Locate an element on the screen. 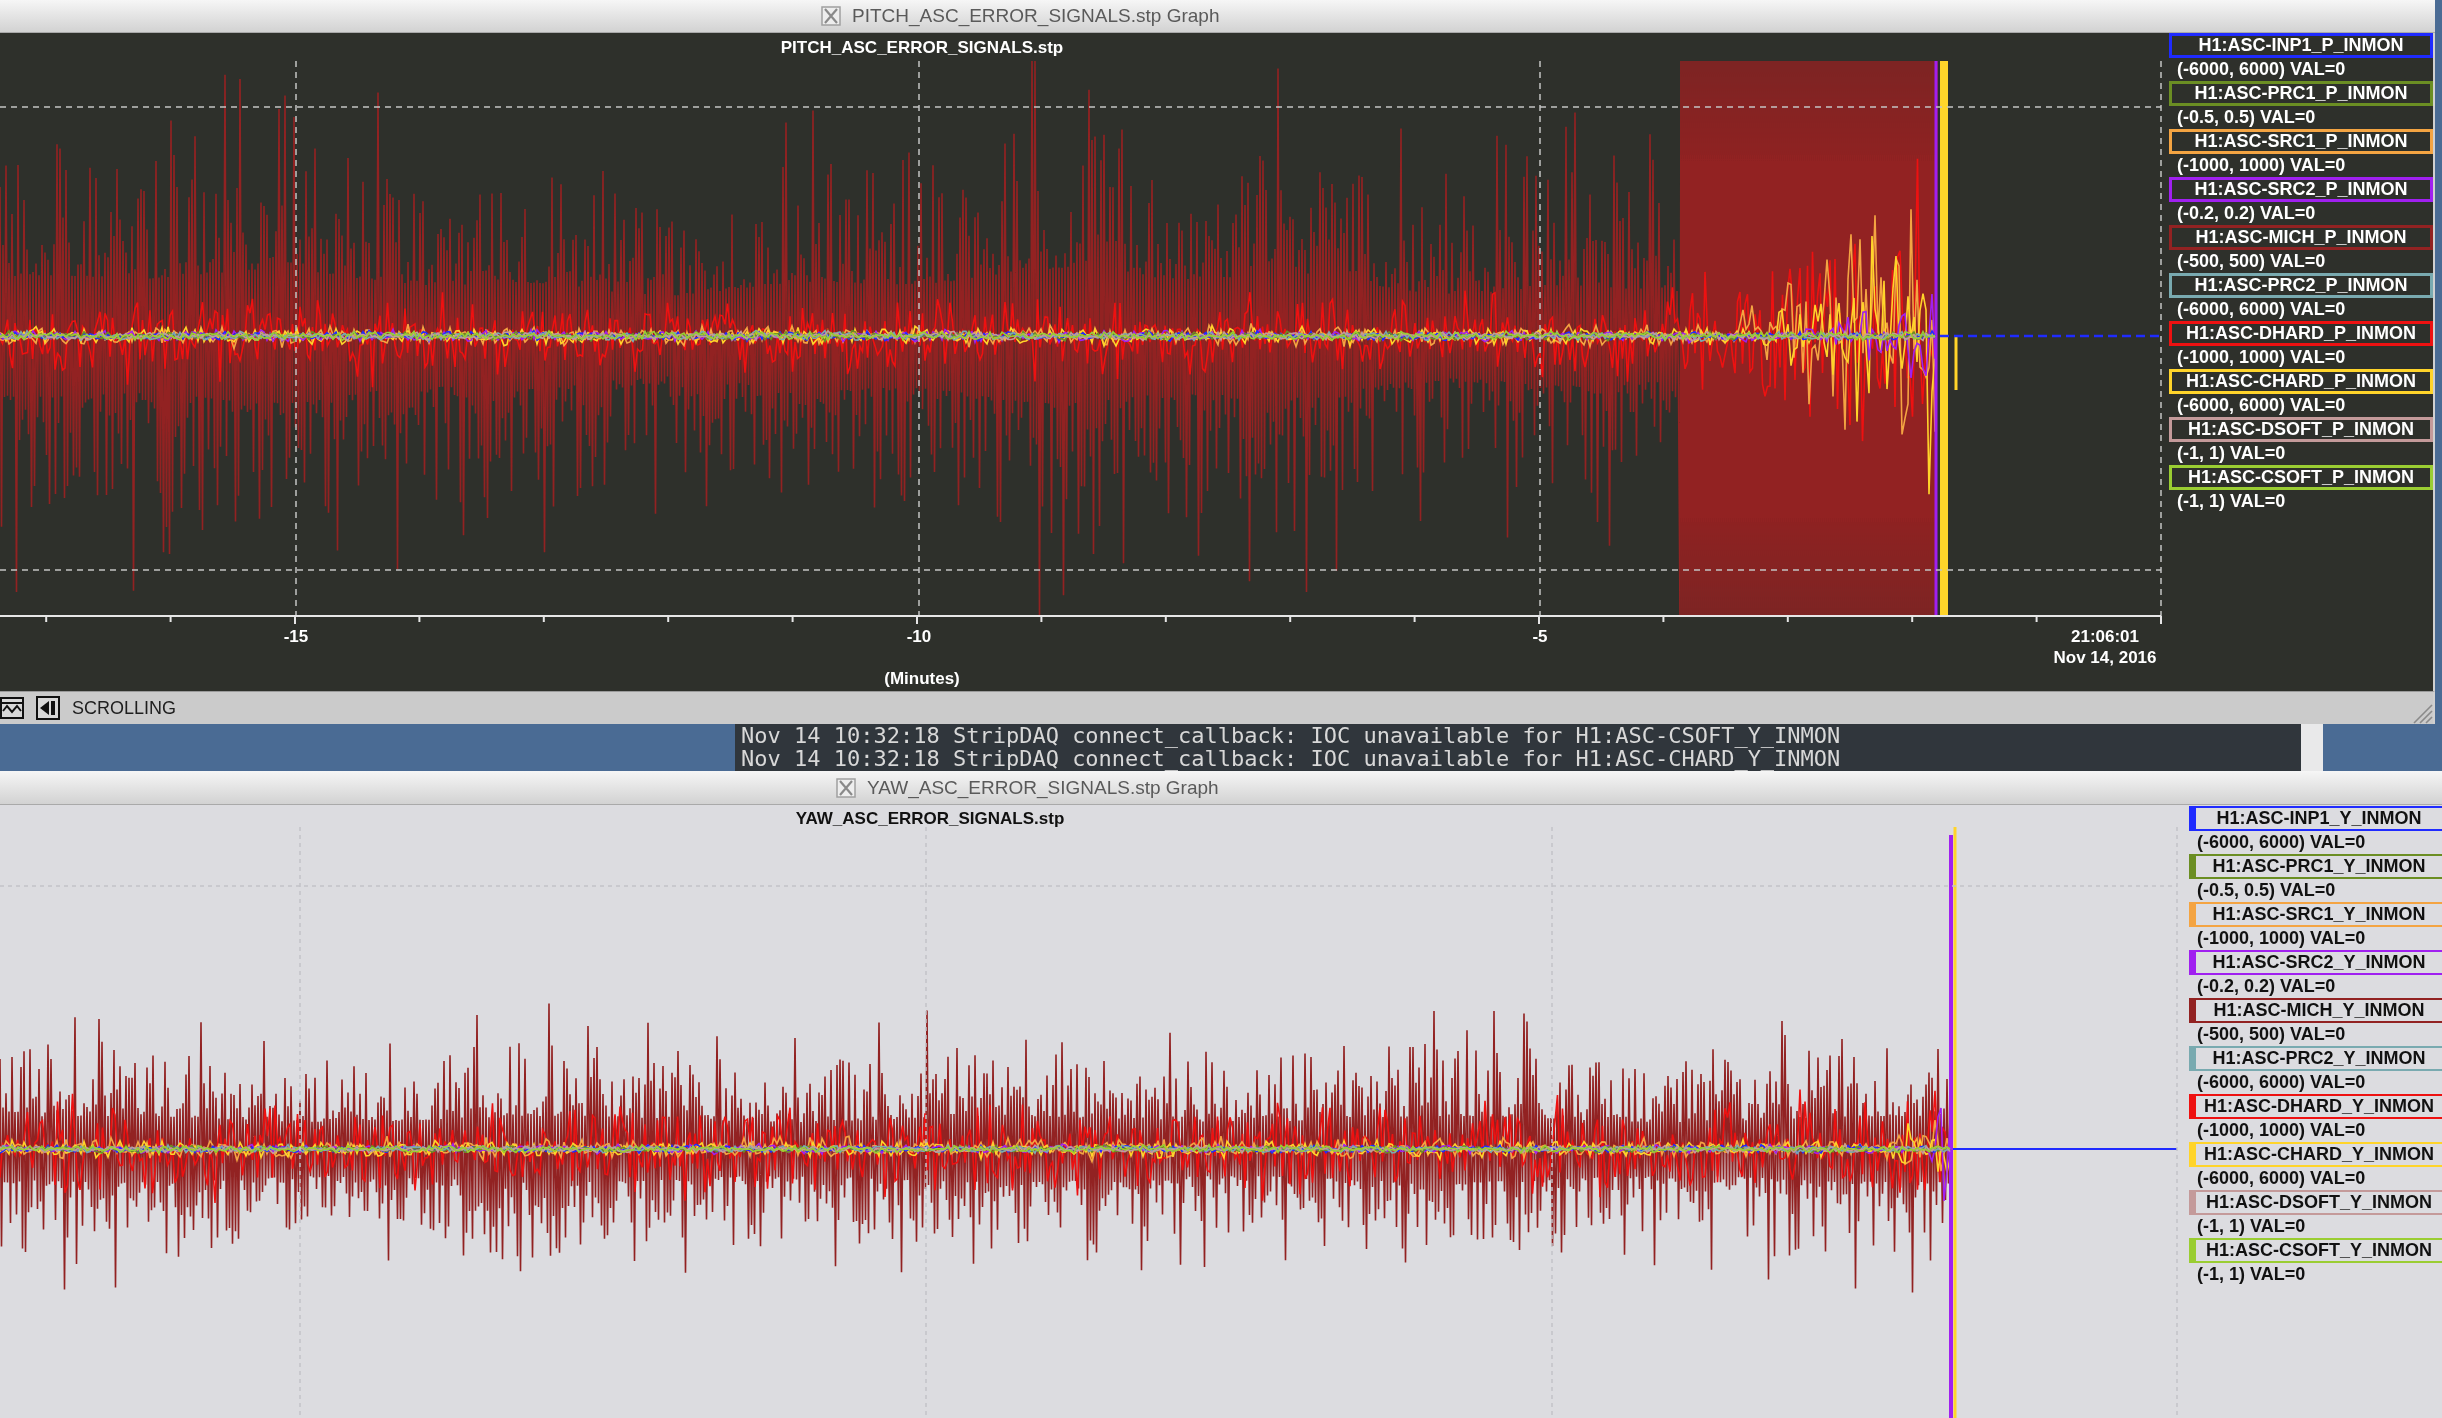 The image size is (2442, 1418). legend-label: H1:ASC-SRC1_P_INMON is located at coordinates (2301, 141).